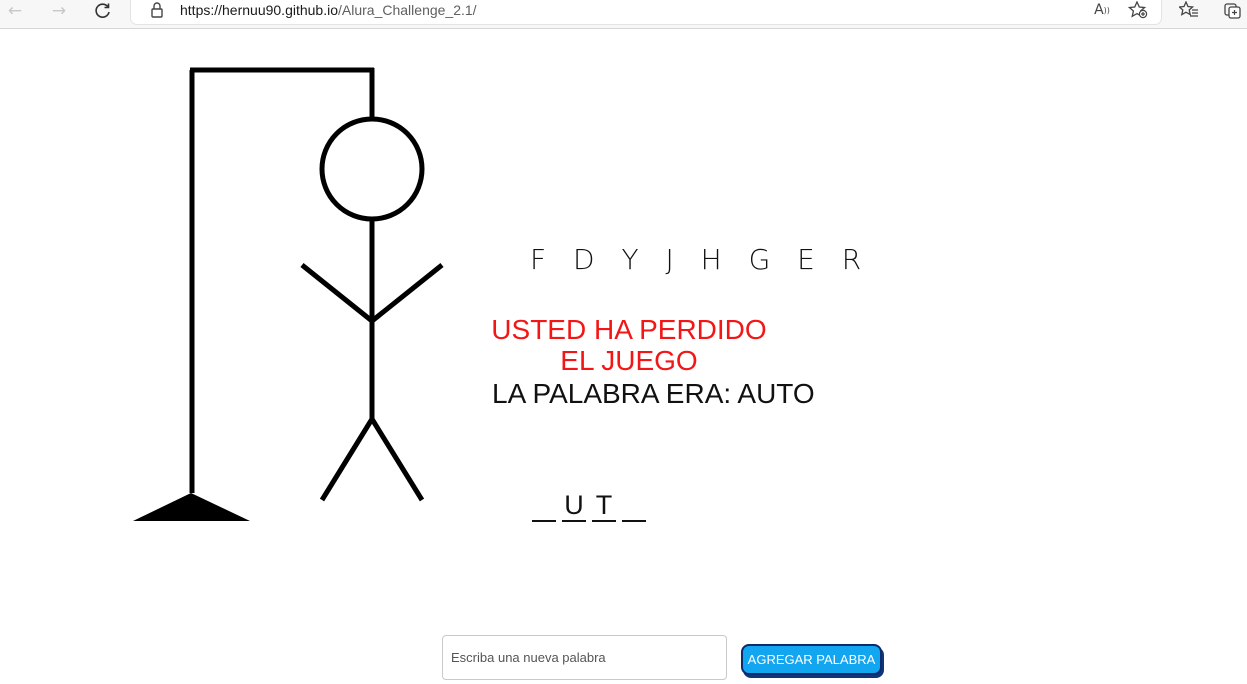 The height and width of the screenshot is (684, 1247). Describe the element at coordinates (1102, 10) in the screenshot. I see `read-aloud-icon: A))` at that location.